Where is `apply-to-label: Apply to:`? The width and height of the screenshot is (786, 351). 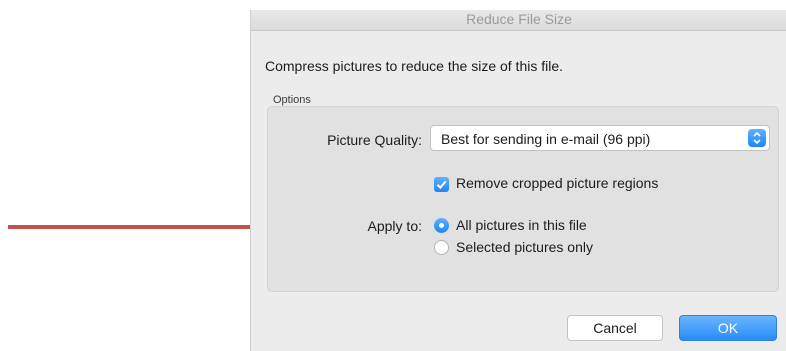
apply-to-label: Apply to: is located at coordinates (394, 226).